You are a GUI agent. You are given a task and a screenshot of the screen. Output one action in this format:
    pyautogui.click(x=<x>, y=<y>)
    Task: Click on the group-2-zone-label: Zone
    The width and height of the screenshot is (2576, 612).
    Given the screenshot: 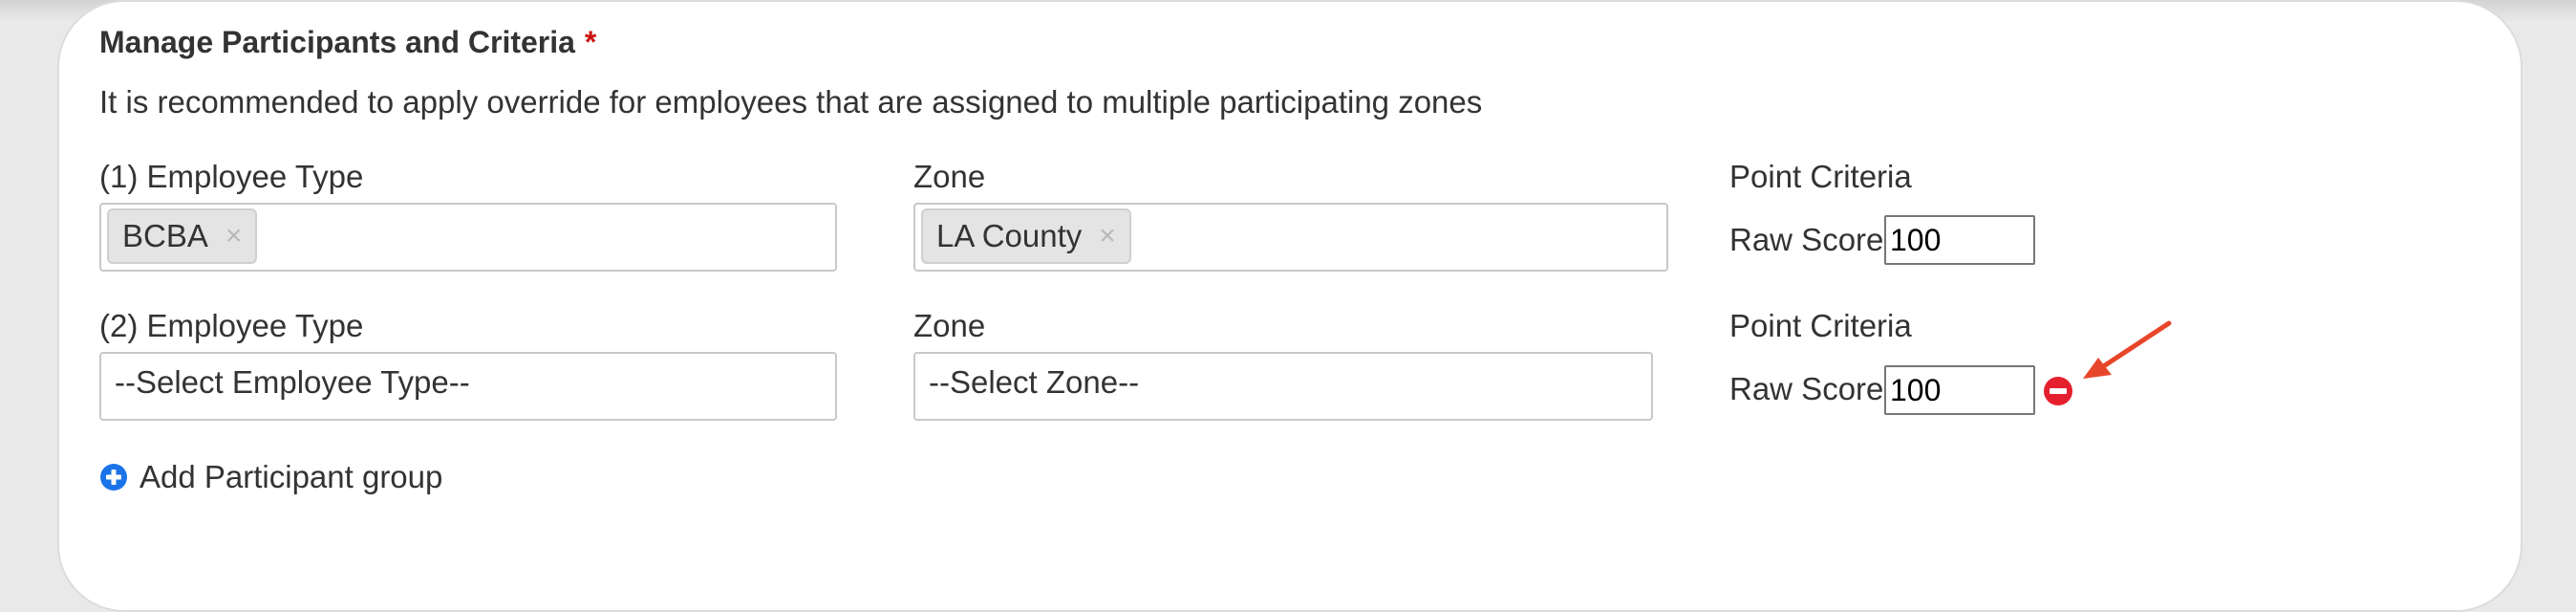 What is the action you would take?
    pyautogui.click(x=949, y=326)
    